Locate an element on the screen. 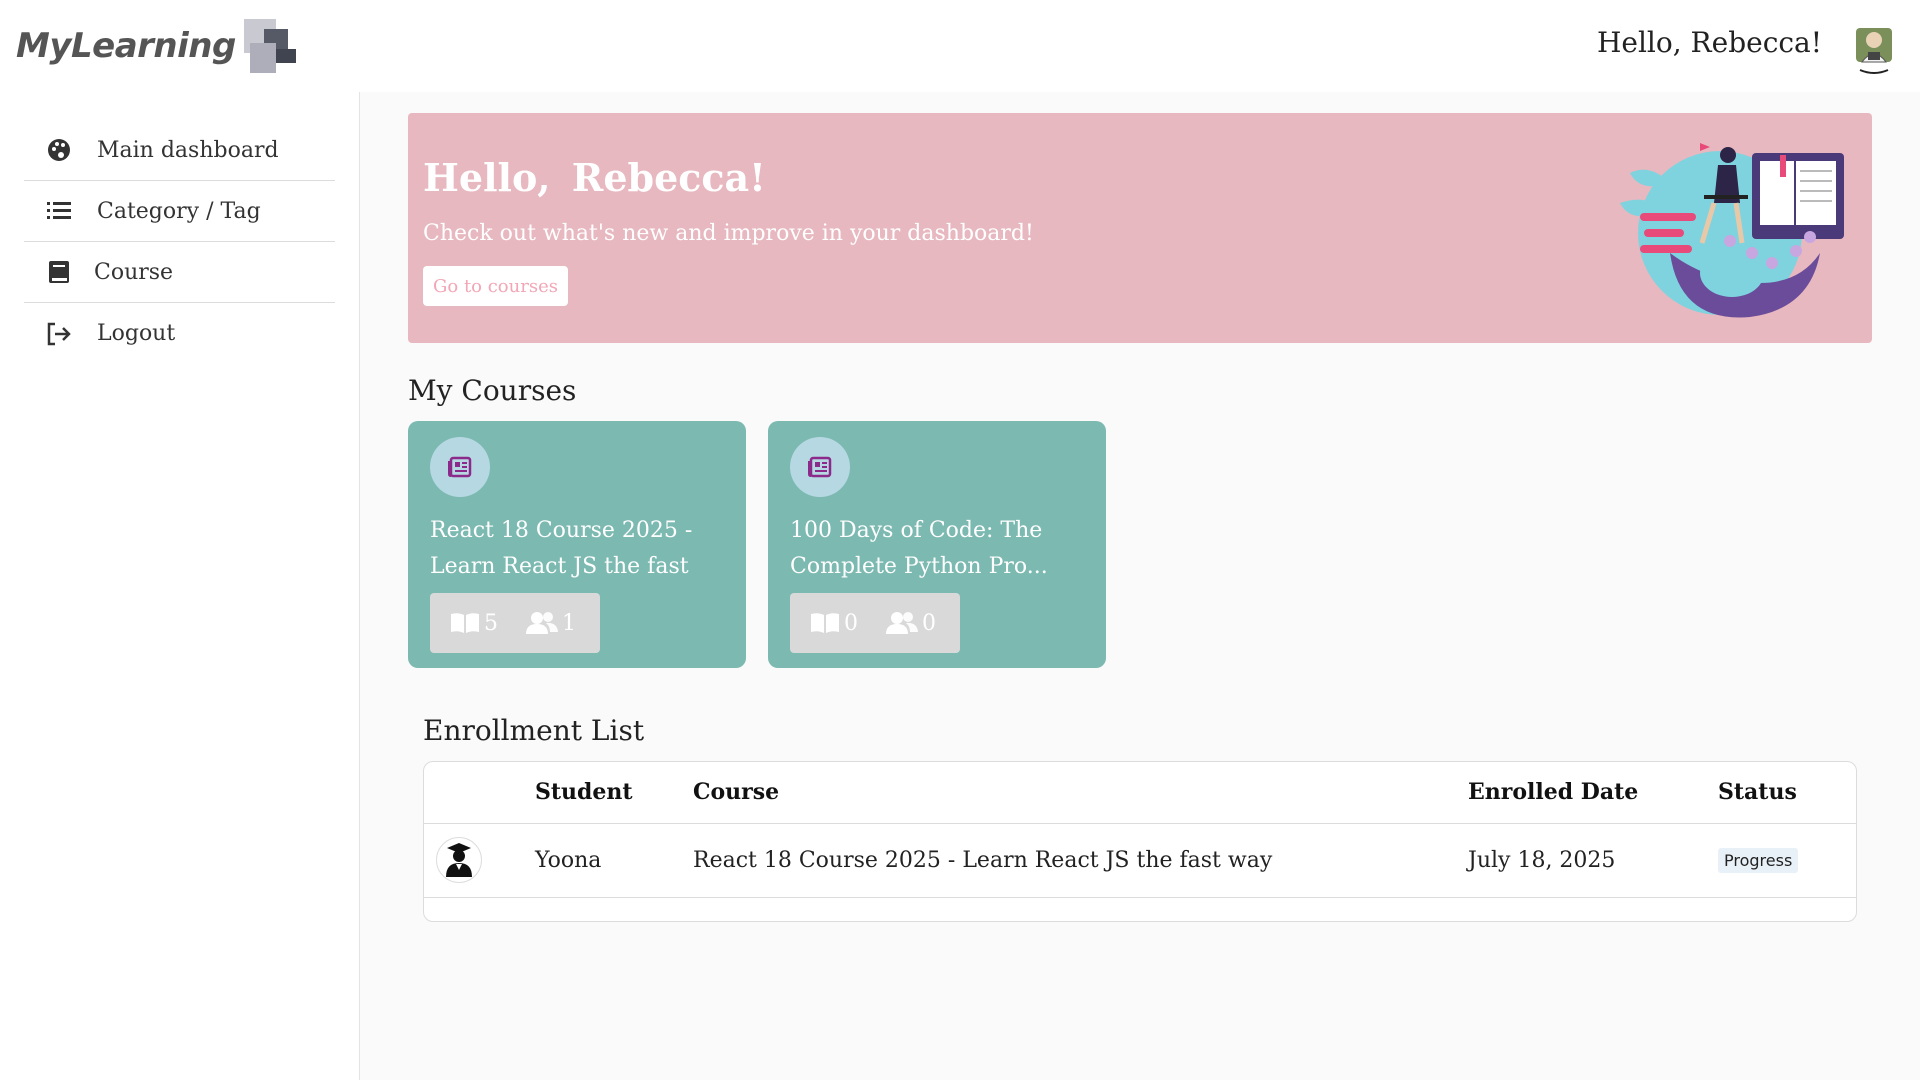 The width and height of the screenshot is (1920, 1080). logout-icon is located at coordinates (59, 334).